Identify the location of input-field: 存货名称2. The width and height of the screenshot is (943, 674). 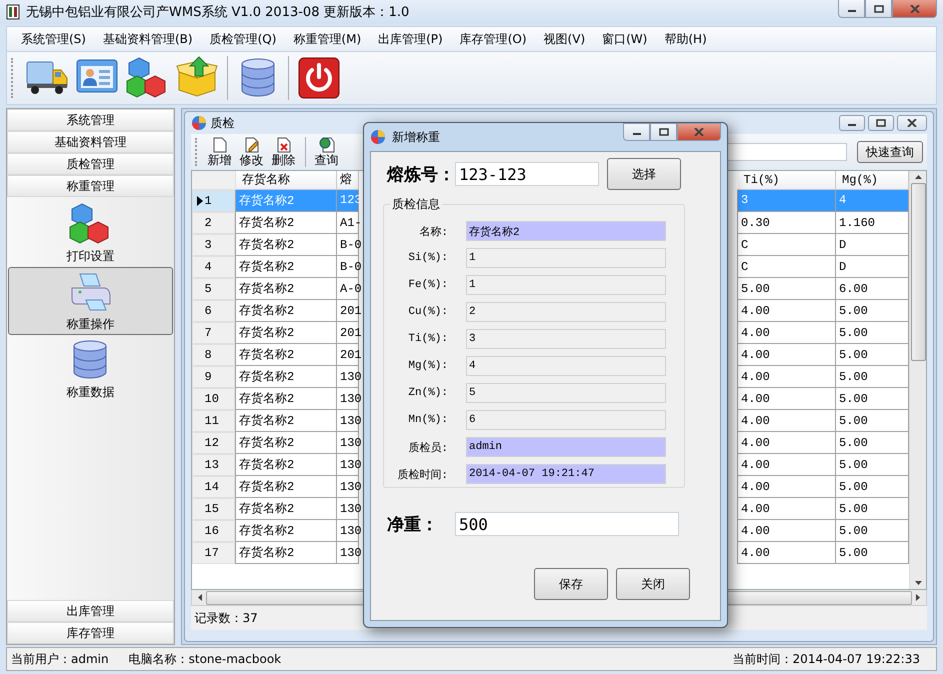
(566, 231).